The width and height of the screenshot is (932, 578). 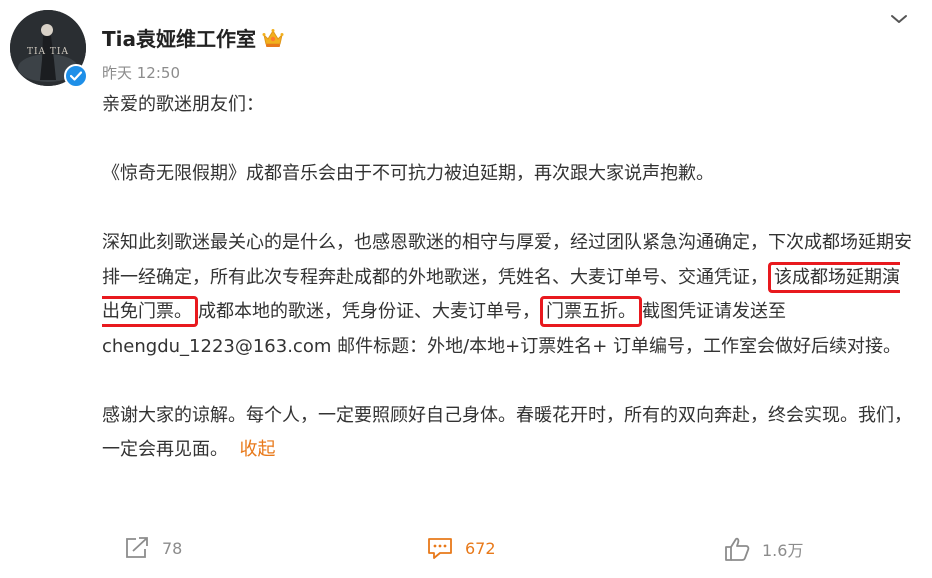 What do you see at coordinates (141, 72) in the screenshot?
I see `post-timestamp: 昨天 12:50` at bounding box center [141, 72].